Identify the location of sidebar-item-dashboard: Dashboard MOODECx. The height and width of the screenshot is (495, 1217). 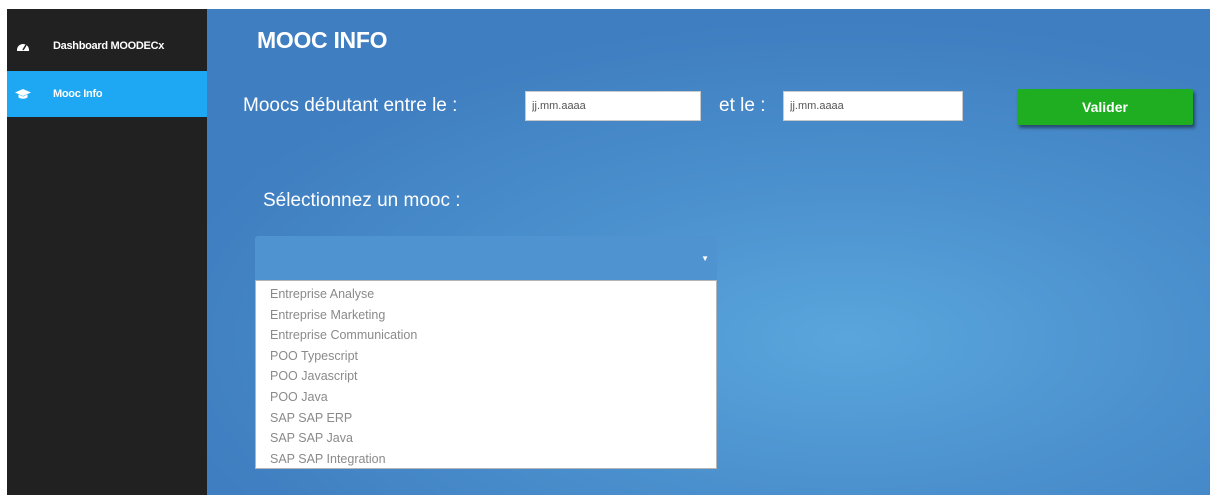
(107, 46).